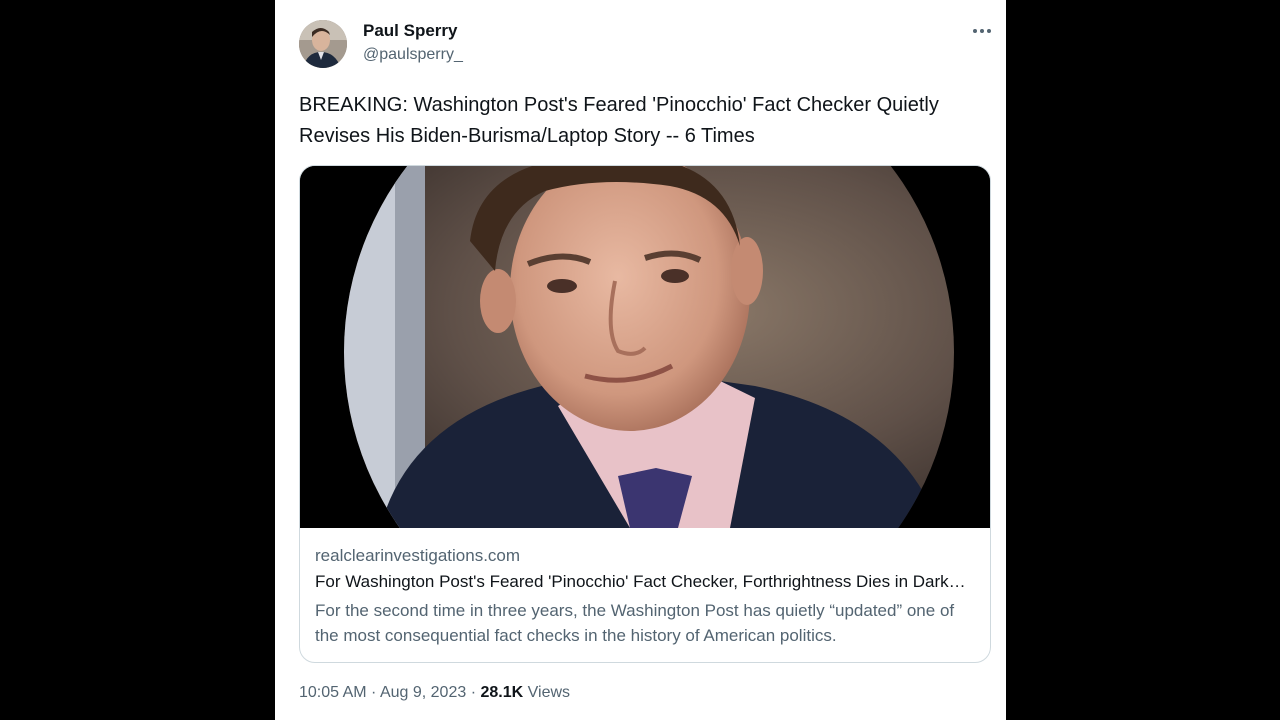 The image size is (1280, 720). What do you see at coordinates (333, 692) in the screenshot?
I see `tweet-time: 10:05 AM` at bounding box center [333, 692].